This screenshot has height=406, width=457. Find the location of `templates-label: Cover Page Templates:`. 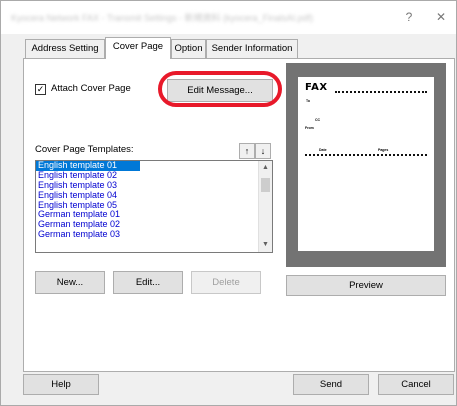

templates-label: Cover Page Templates: is located at coordinates (84, 149).